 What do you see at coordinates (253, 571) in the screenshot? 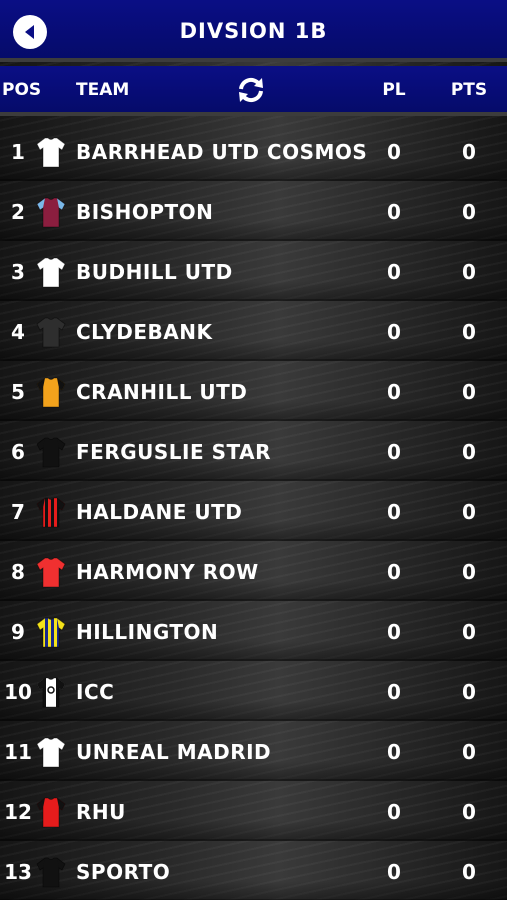
I see `table-row: 8 HARMONY ROW 0 0` at bounding box center [253, 571].